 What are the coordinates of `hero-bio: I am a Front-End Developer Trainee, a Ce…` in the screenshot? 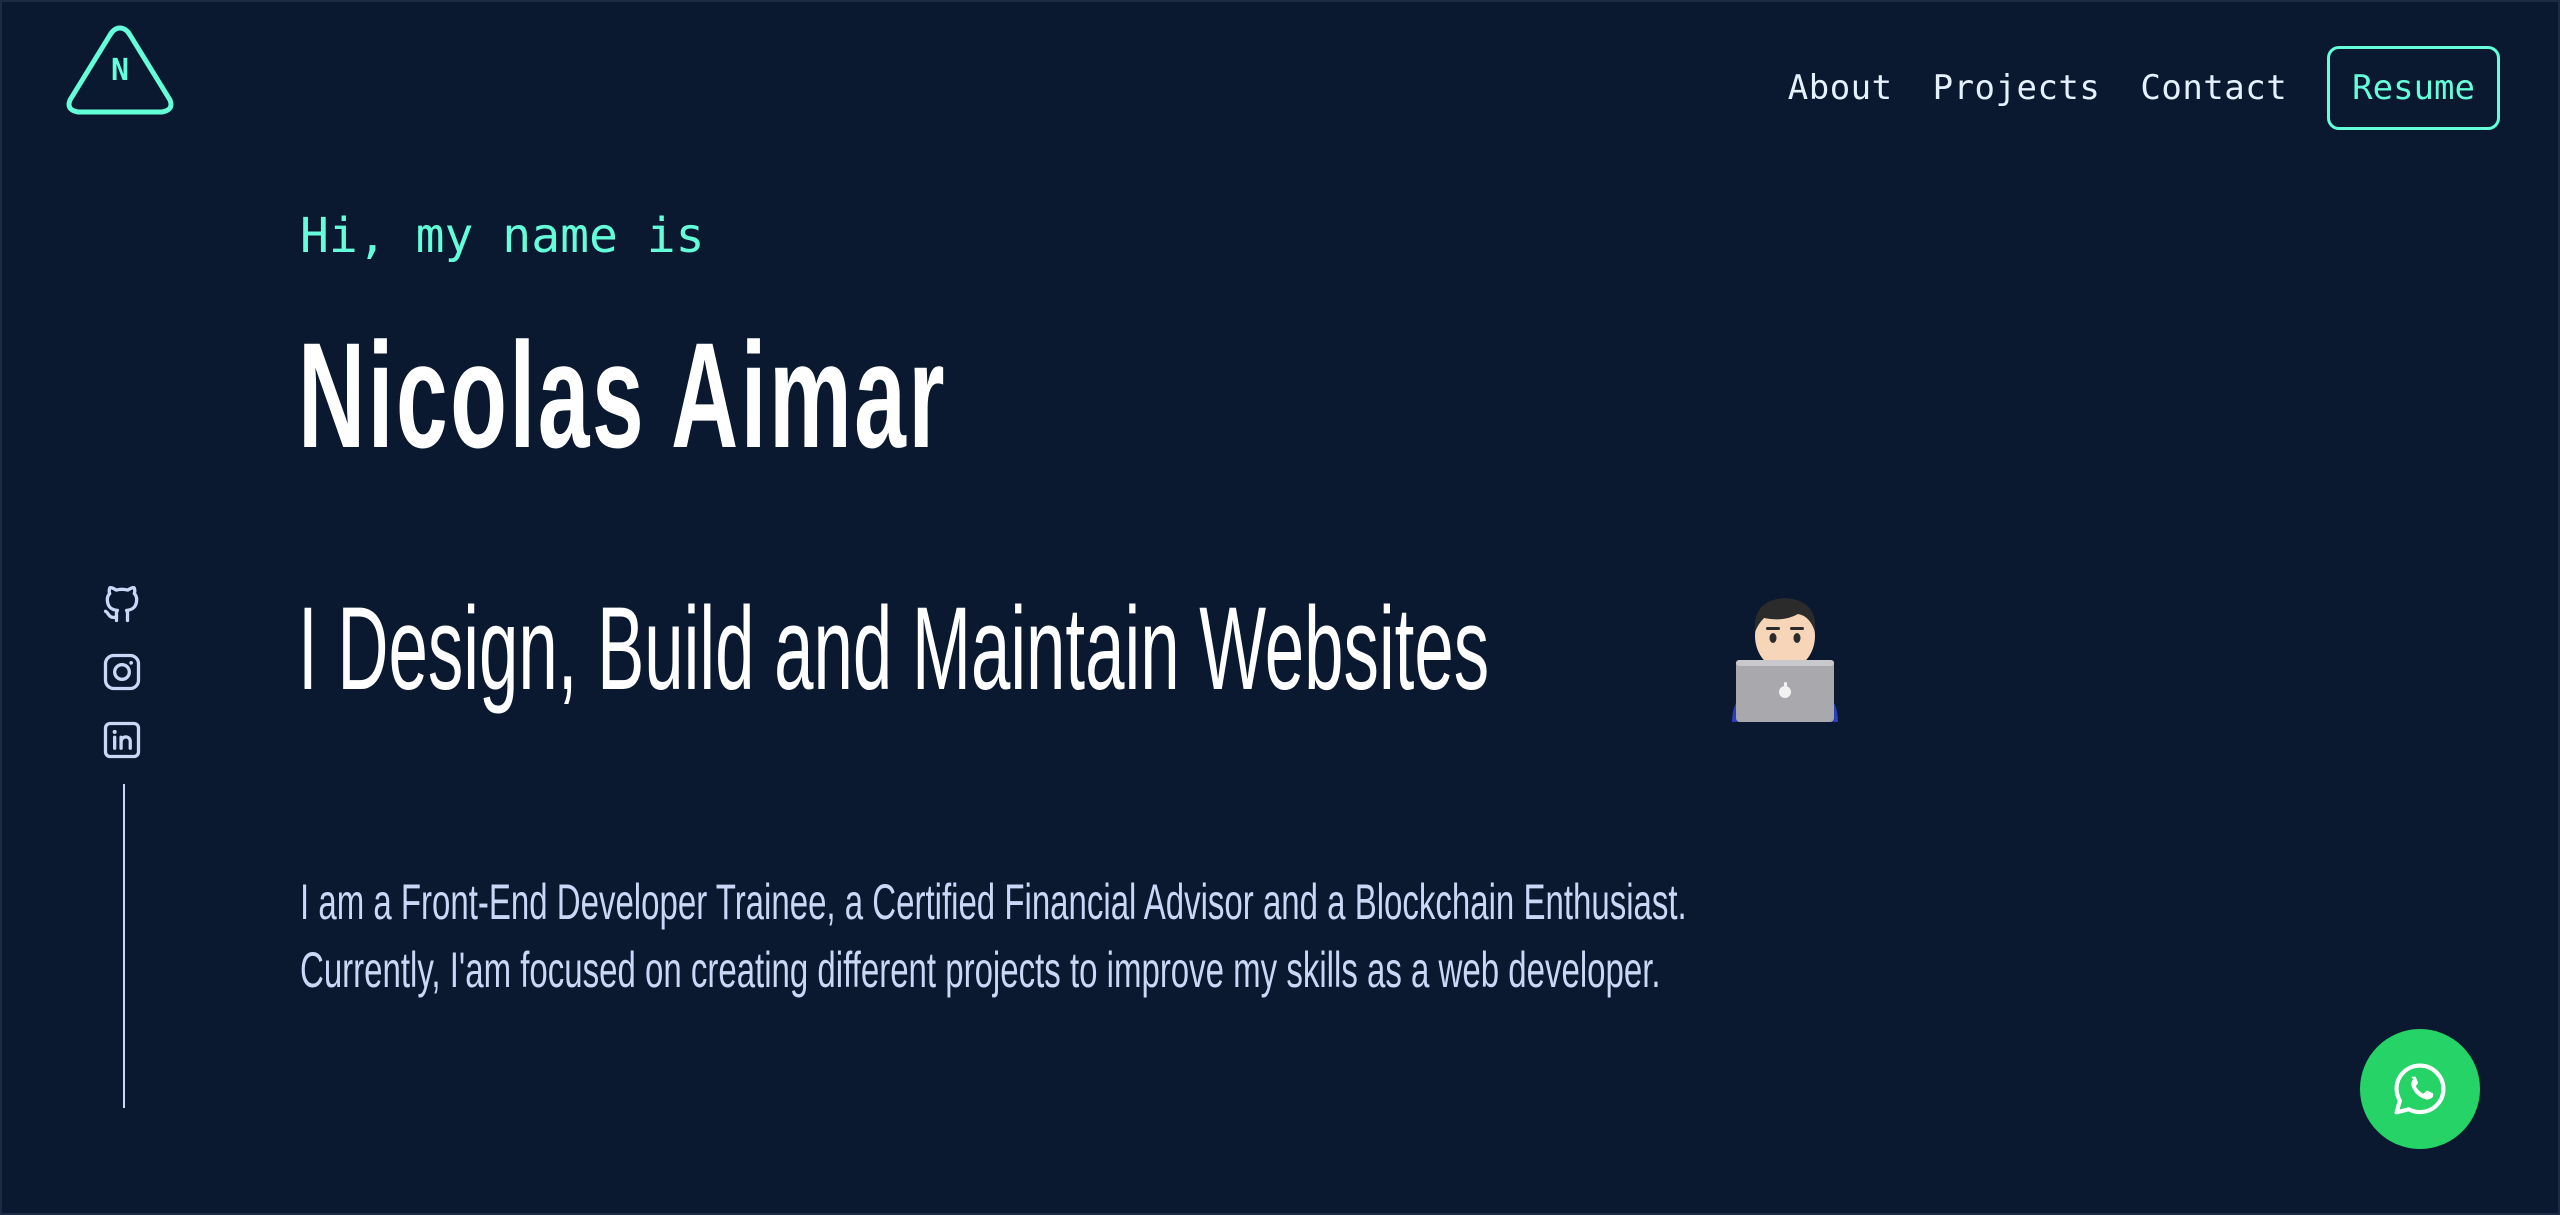 It's located at (1300, 936).